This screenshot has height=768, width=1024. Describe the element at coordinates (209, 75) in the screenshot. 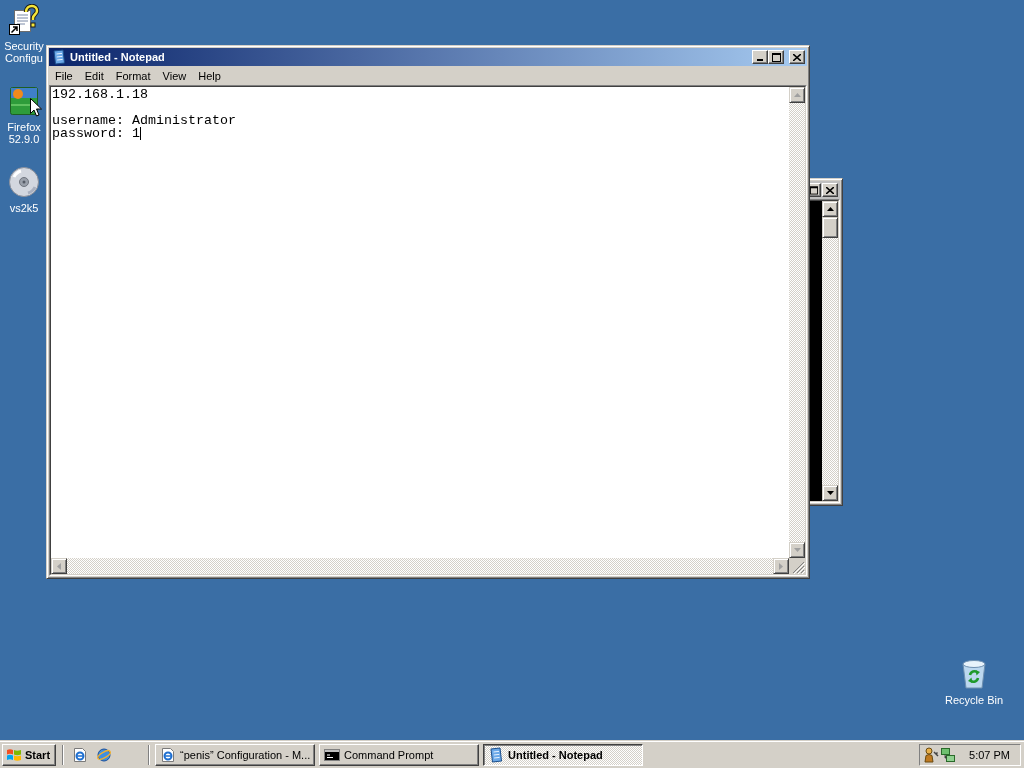

I see `menu-item: Help` at that location.